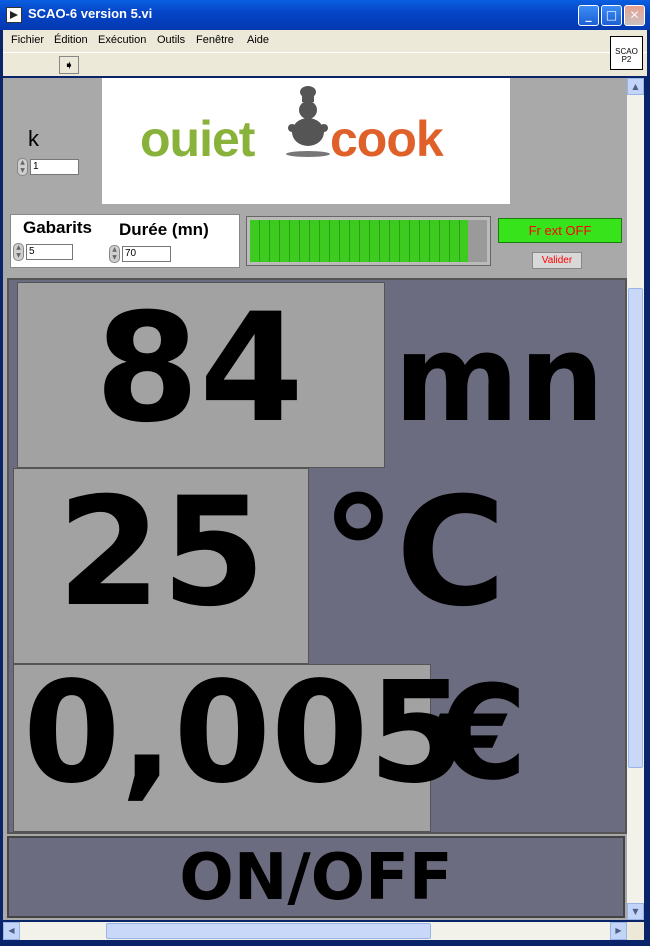 The height and width of the screenshot is (946, 650). I want to click on menu-execution: Exécution, so click(122, 40).